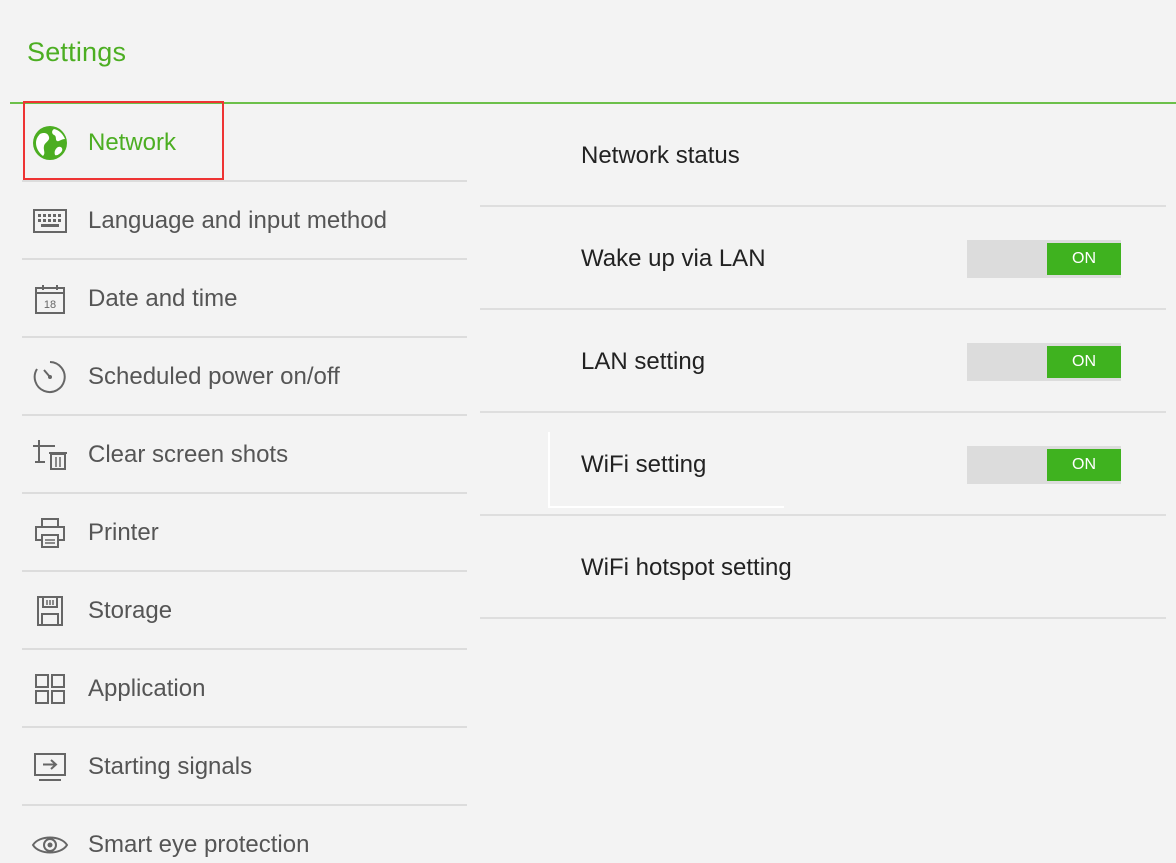  What do you see at coordinates (823, 567) in the screenshot?
I see `wifi-hotspot-row: WiFi hotspot setting` at bounding box center [823, 567].